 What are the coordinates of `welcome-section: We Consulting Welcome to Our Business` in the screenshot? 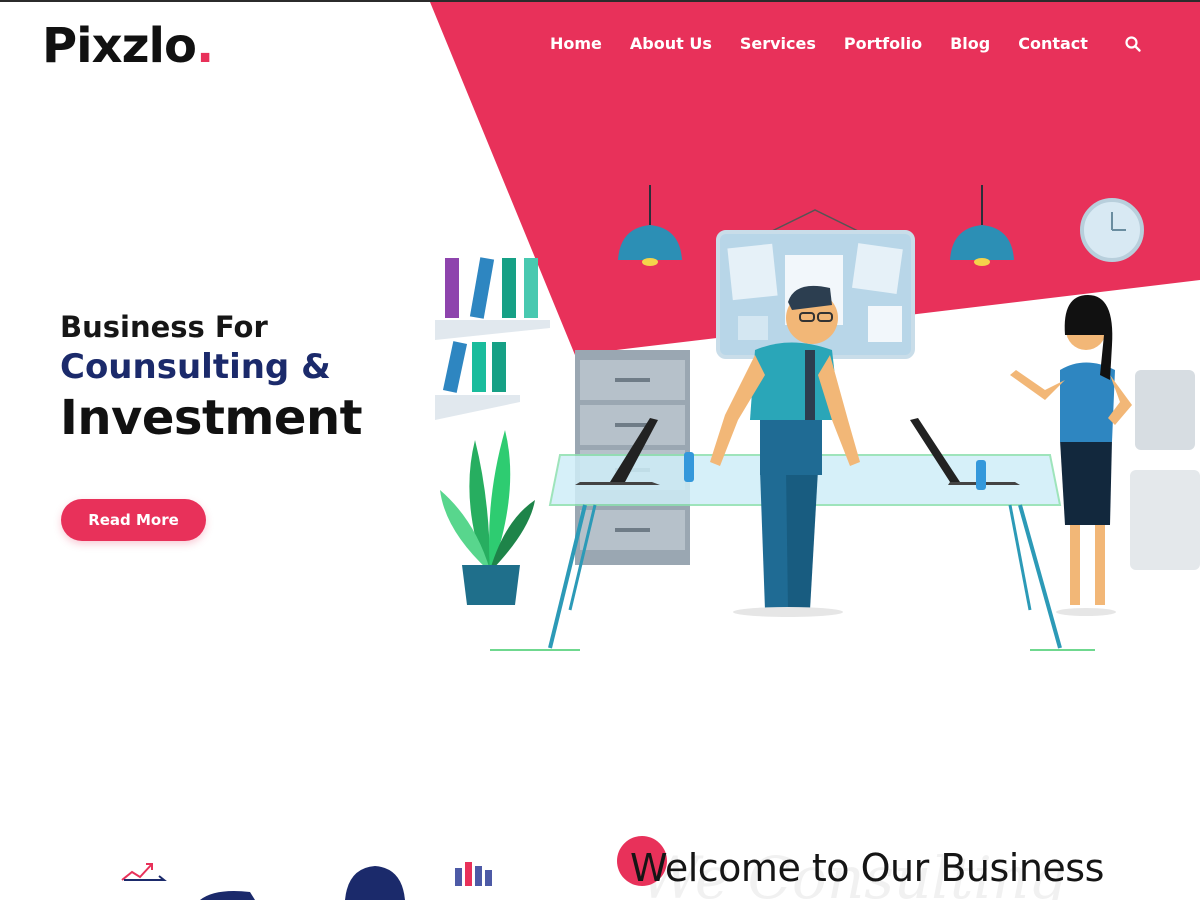 It's located at (900, 865).